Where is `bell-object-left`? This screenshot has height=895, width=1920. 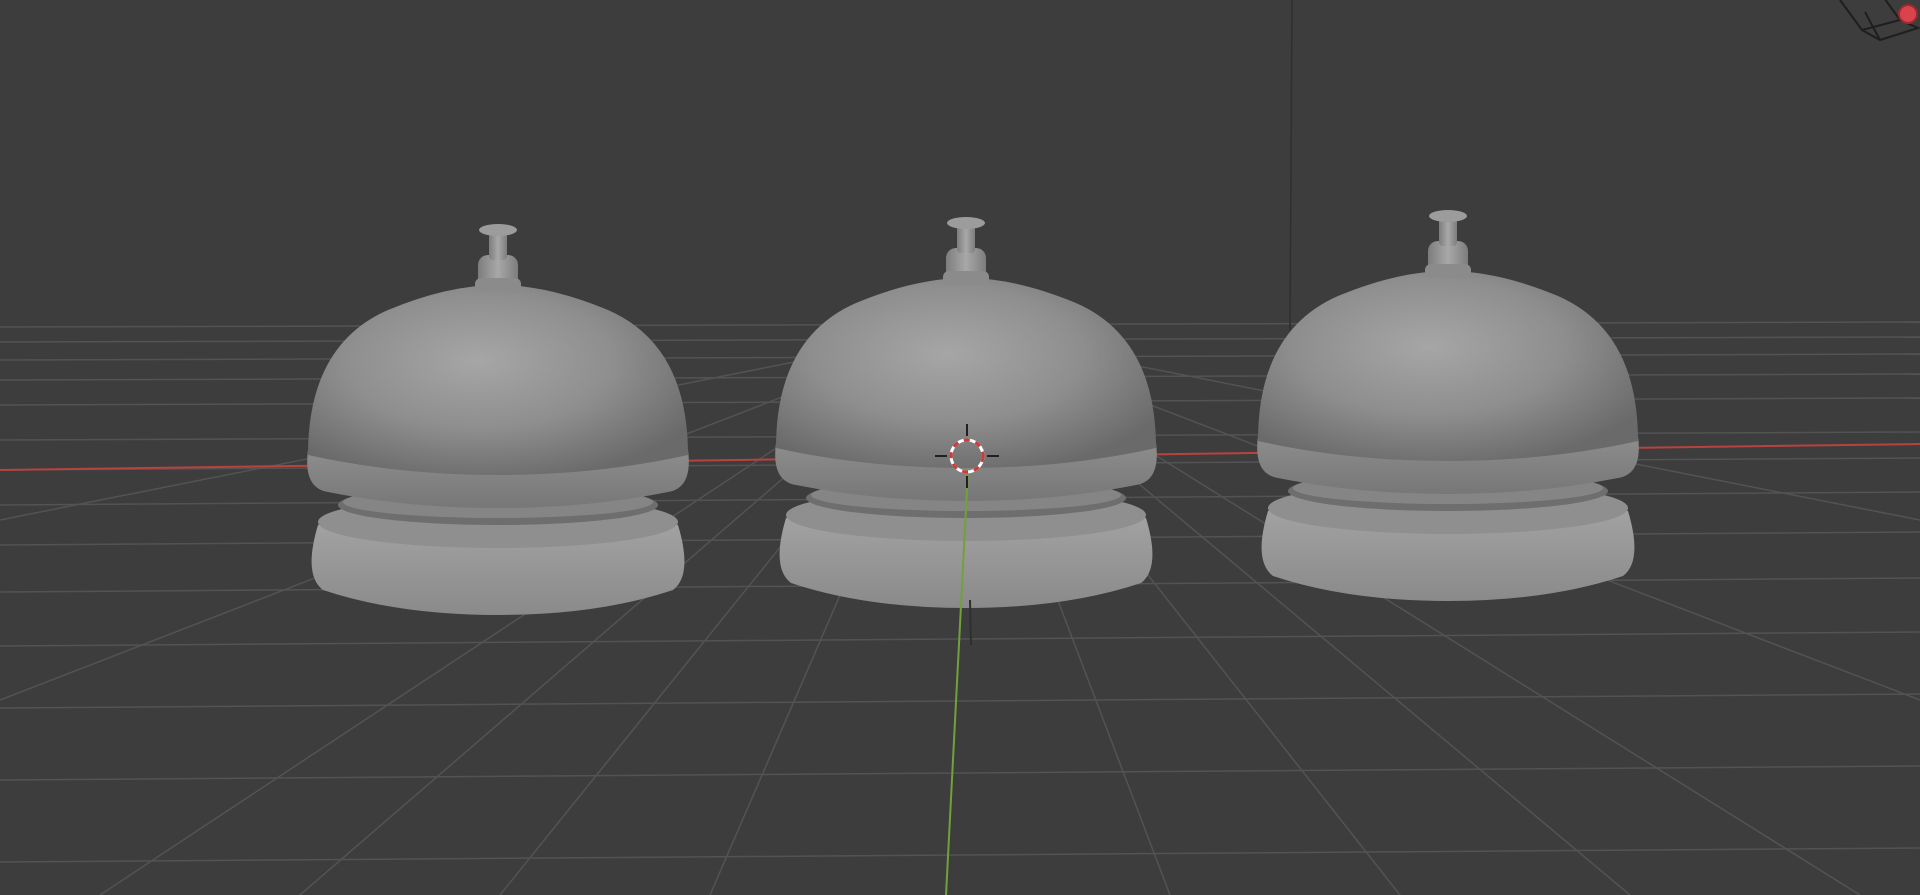
bell-object-left is located at coordinates (498, 419).